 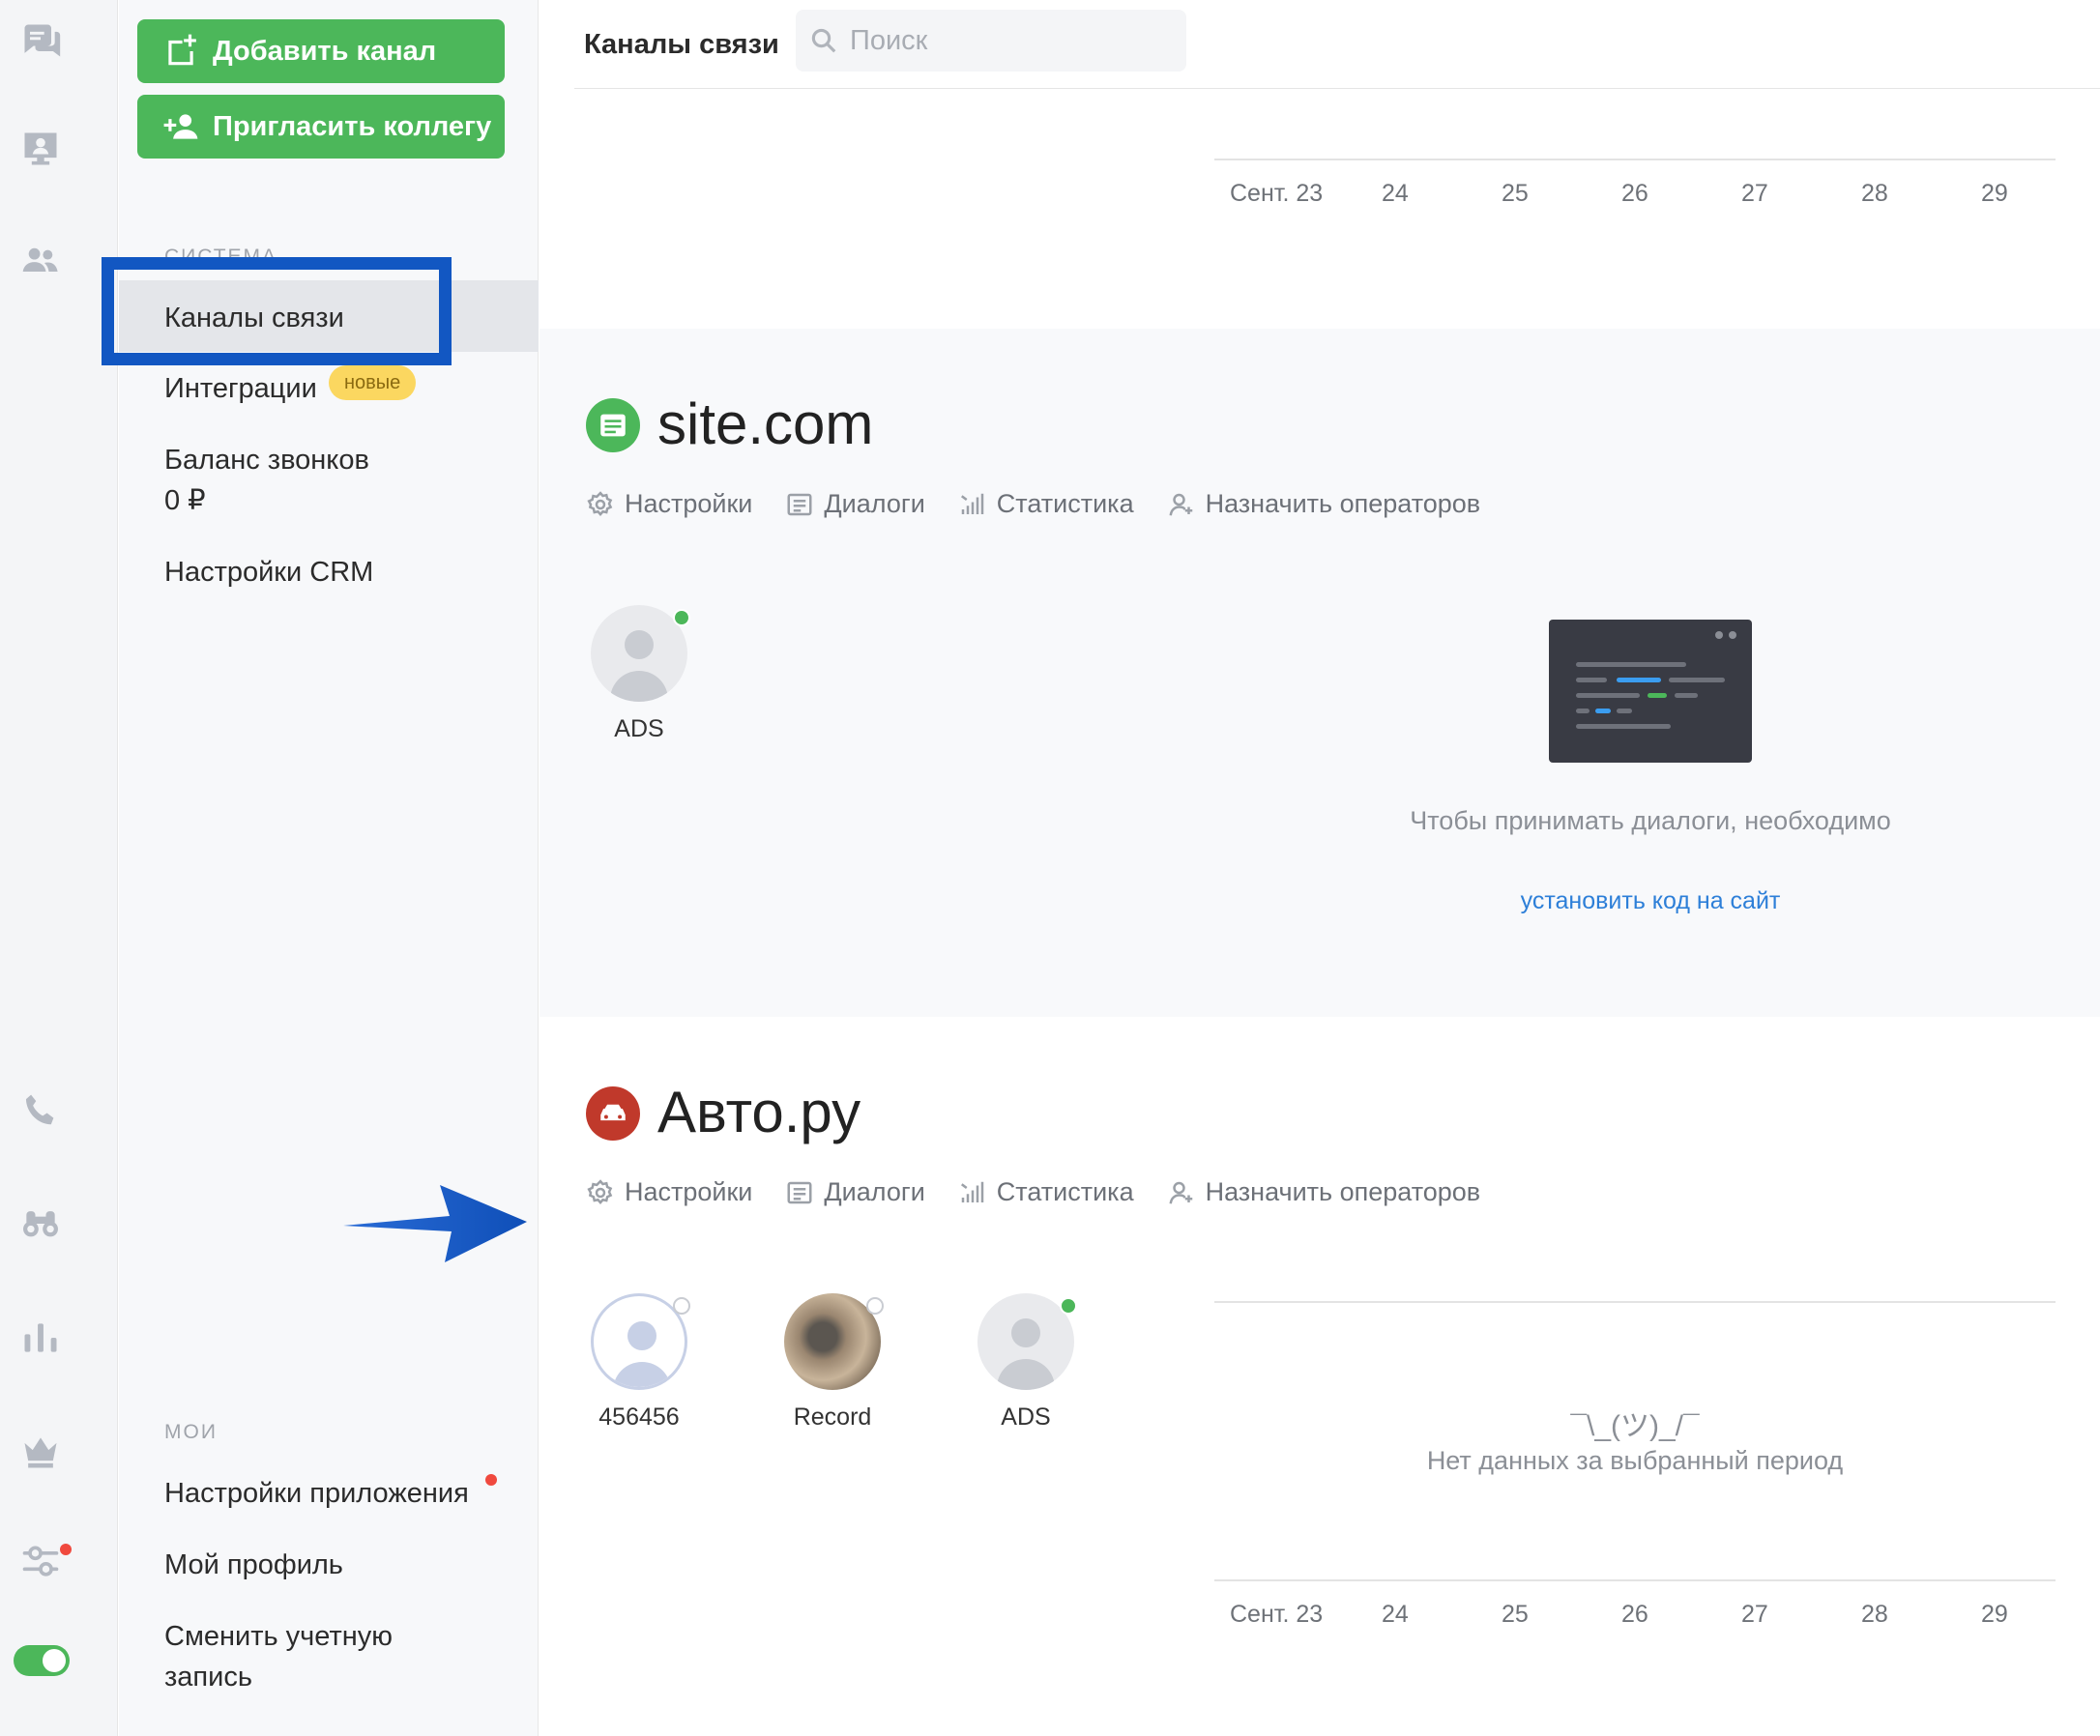 What do you see at coordinates (59, 868) in the screenshot?
I see `icon-rail` at bounding box center [59, 868].